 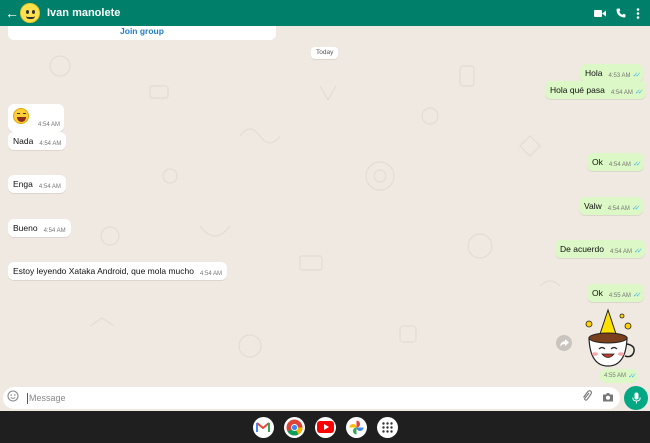 I want to click on message-bubble-out: Ok 4:54 AM ✓✓, so click(x=615, y=162).